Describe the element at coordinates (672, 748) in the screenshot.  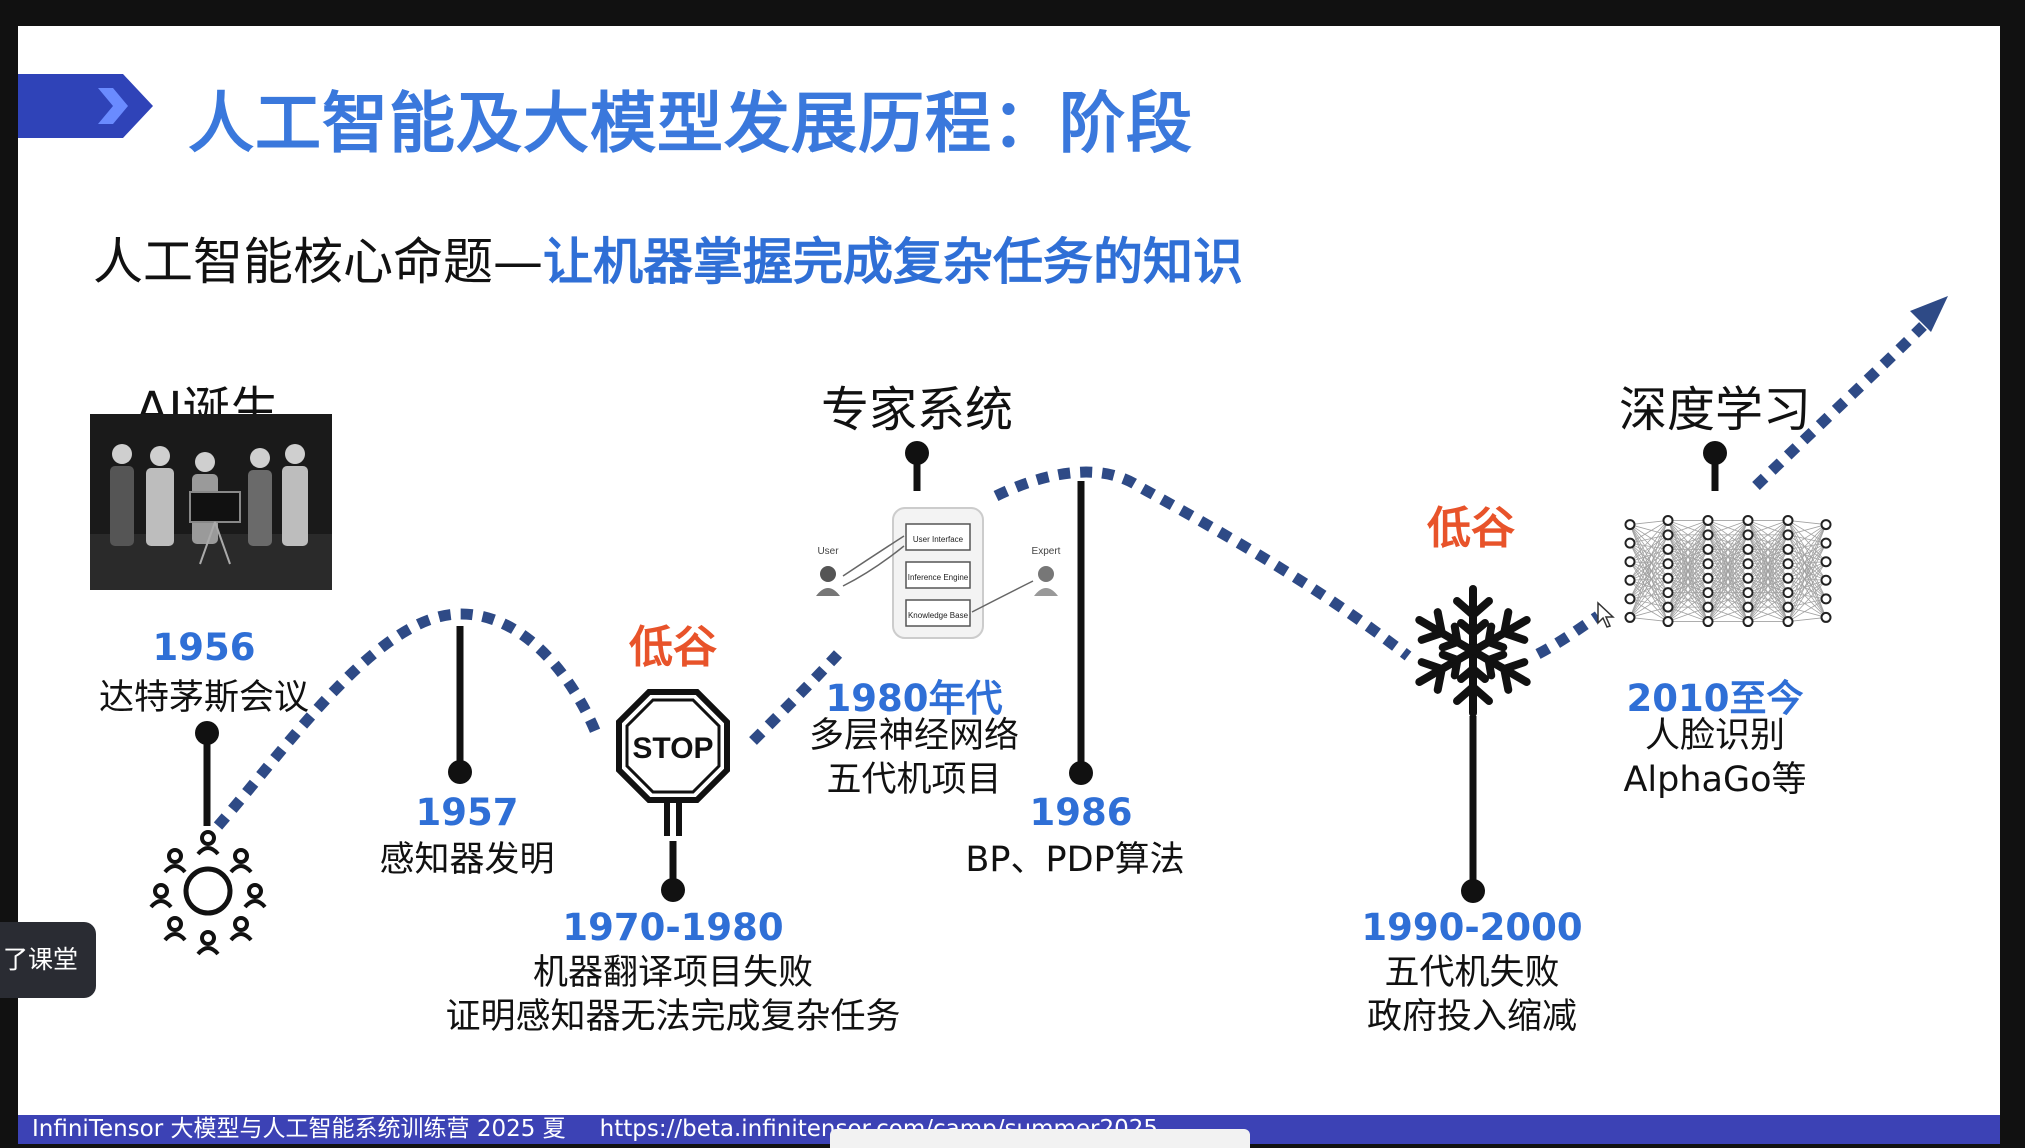
I see `stop-sign-text: STOP` at that location.